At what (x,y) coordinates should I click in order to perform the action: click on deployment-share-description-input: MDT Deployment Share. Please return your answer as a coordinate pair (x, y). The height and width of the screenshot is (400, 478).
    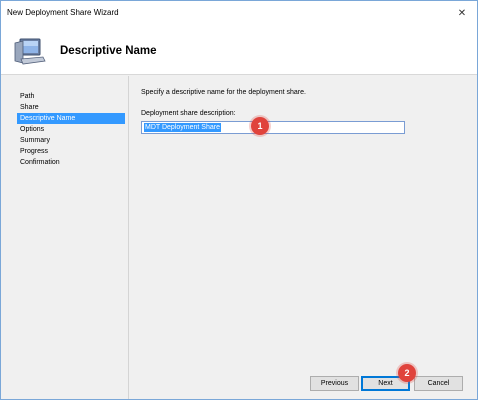
    Looking at the image, I should click on (273, 127).